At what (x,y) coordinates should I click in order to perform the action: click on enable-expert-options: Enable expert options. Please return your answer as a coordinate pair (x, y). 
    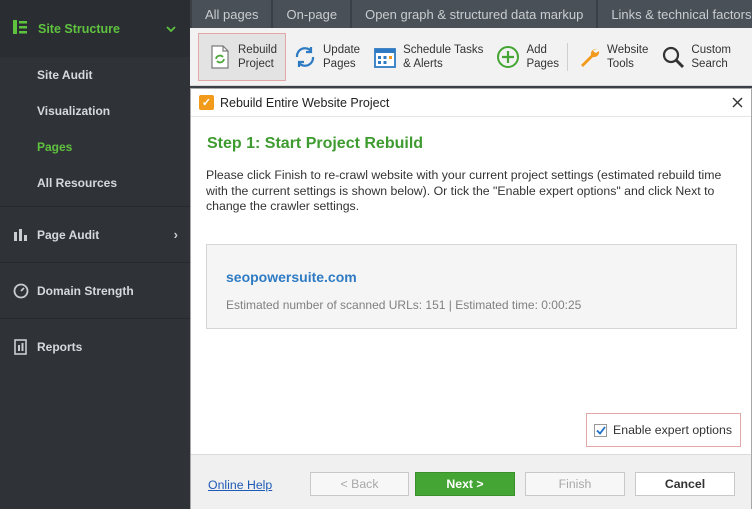
    Looking at the image, I should click on (663, 430).